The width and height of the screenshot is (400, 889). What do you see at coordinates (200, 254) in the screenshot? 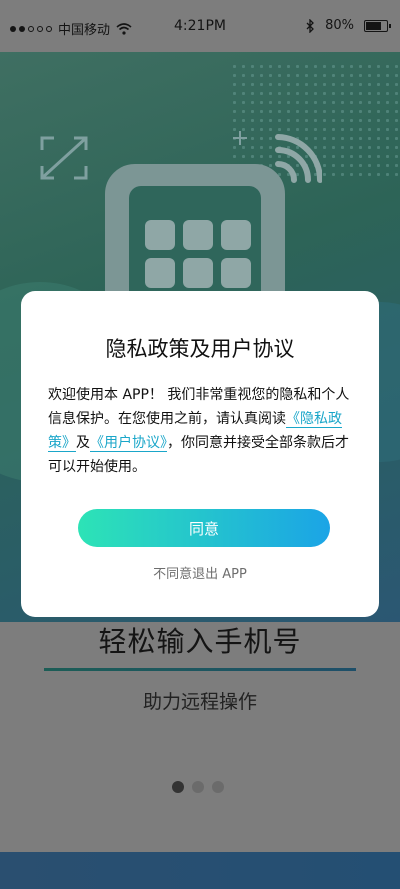
I see `keypad-illustration` at bounding box center [200, 254].